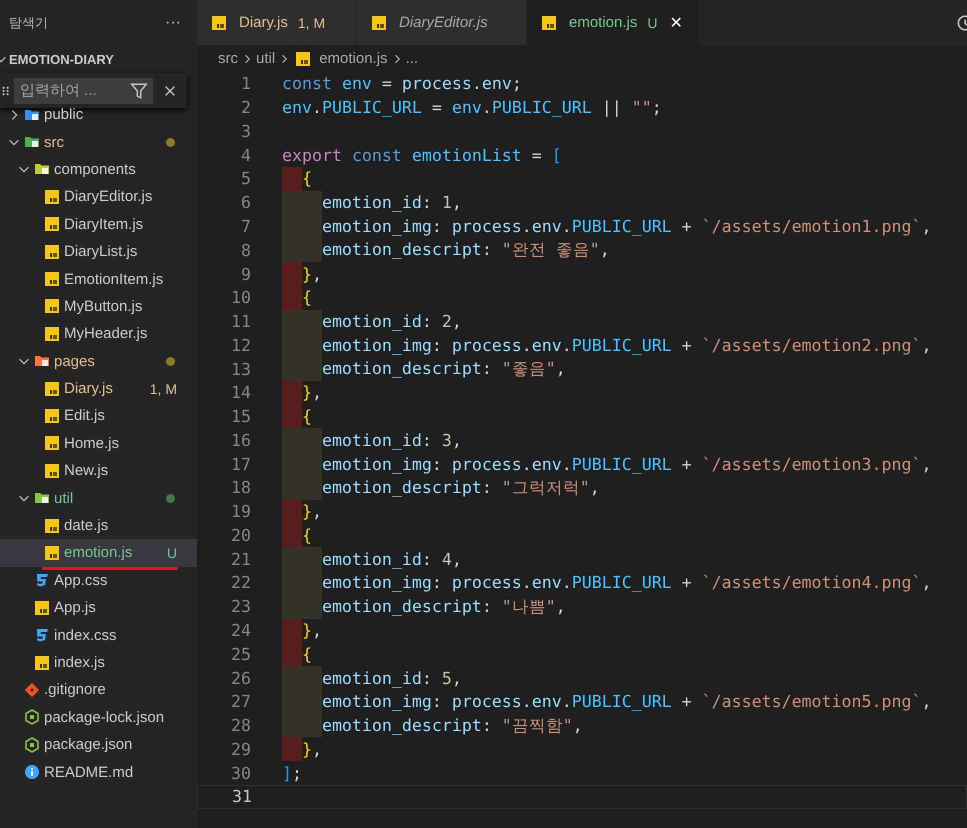  I want to click on editor-tab: Diary.js 1, M, so click(277, 22).